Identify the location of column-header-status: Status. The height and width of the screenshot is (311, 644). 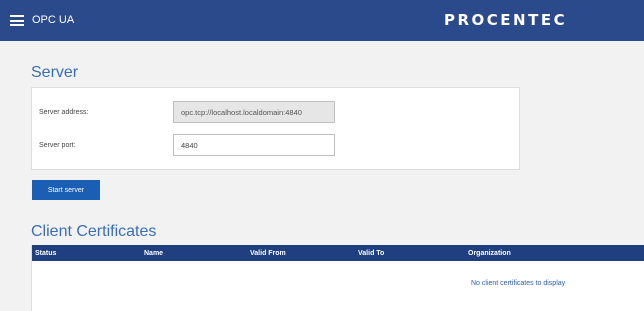
(45, 253).